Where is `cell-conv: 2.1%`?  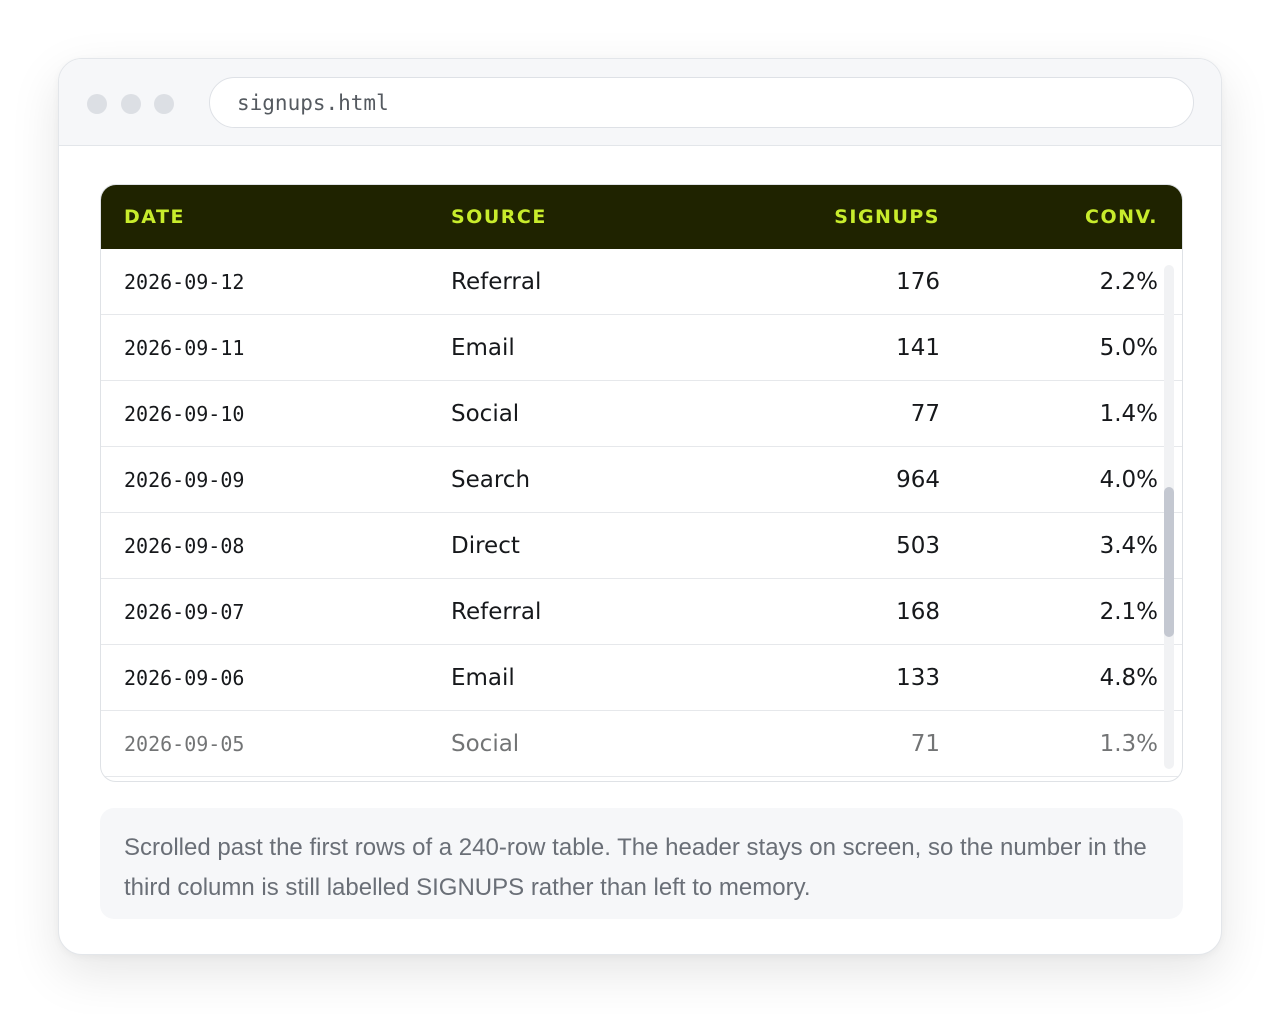 cell-conv: 2.1% is located at coordinates (1128, 612).